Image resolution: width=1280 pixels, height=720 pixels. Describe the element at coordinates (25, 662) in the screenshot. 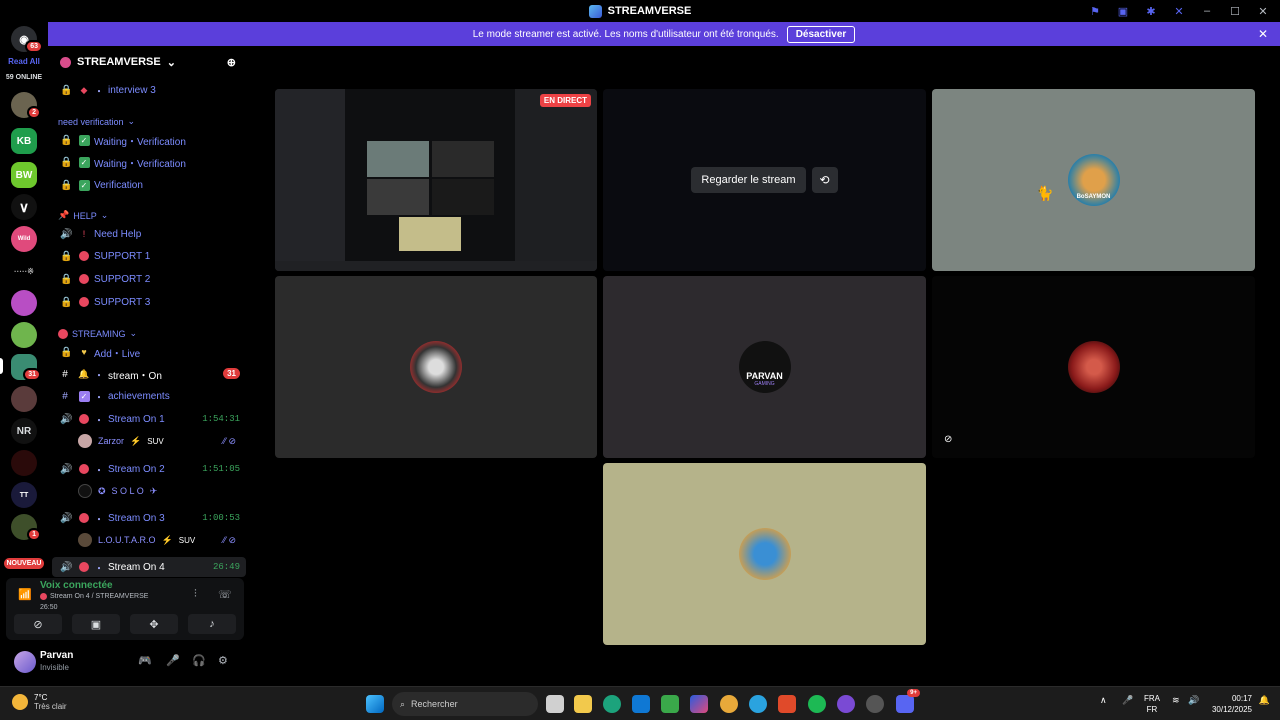

I see `avatar` at that location.